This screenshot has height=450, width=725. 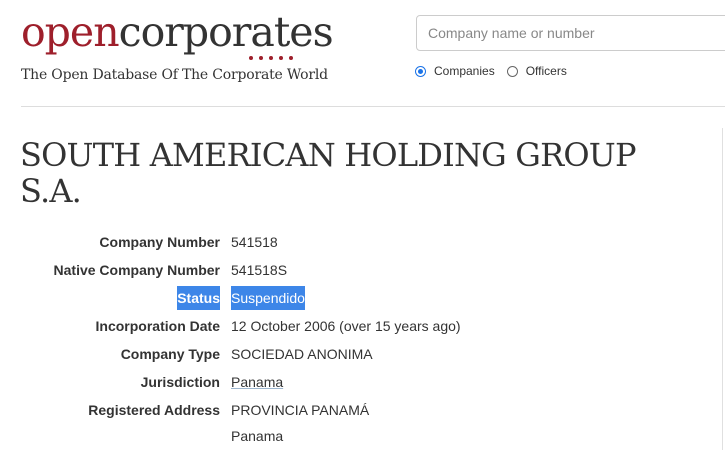 What do you see at coordinates (257, 382) in the screenshot?
I see `jurisdiction-link: Panama` at bounding box center [257, 382].